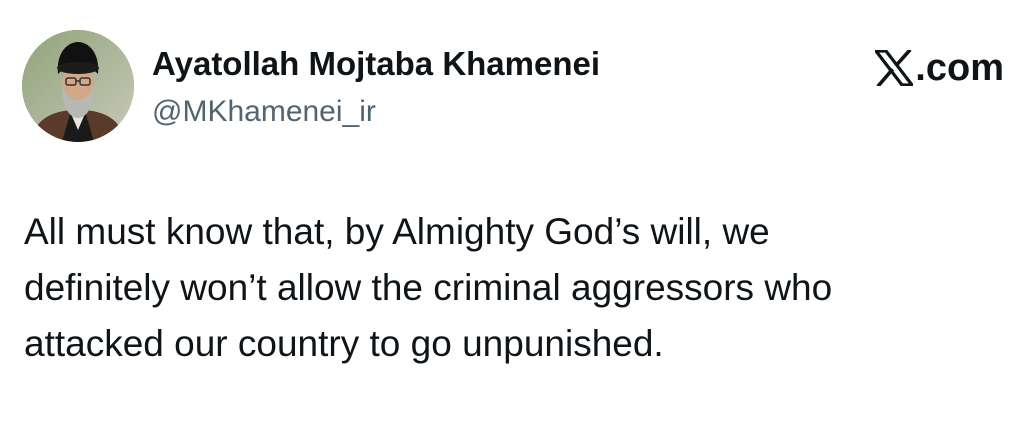  I want to click on avatar, so click(78, 86).